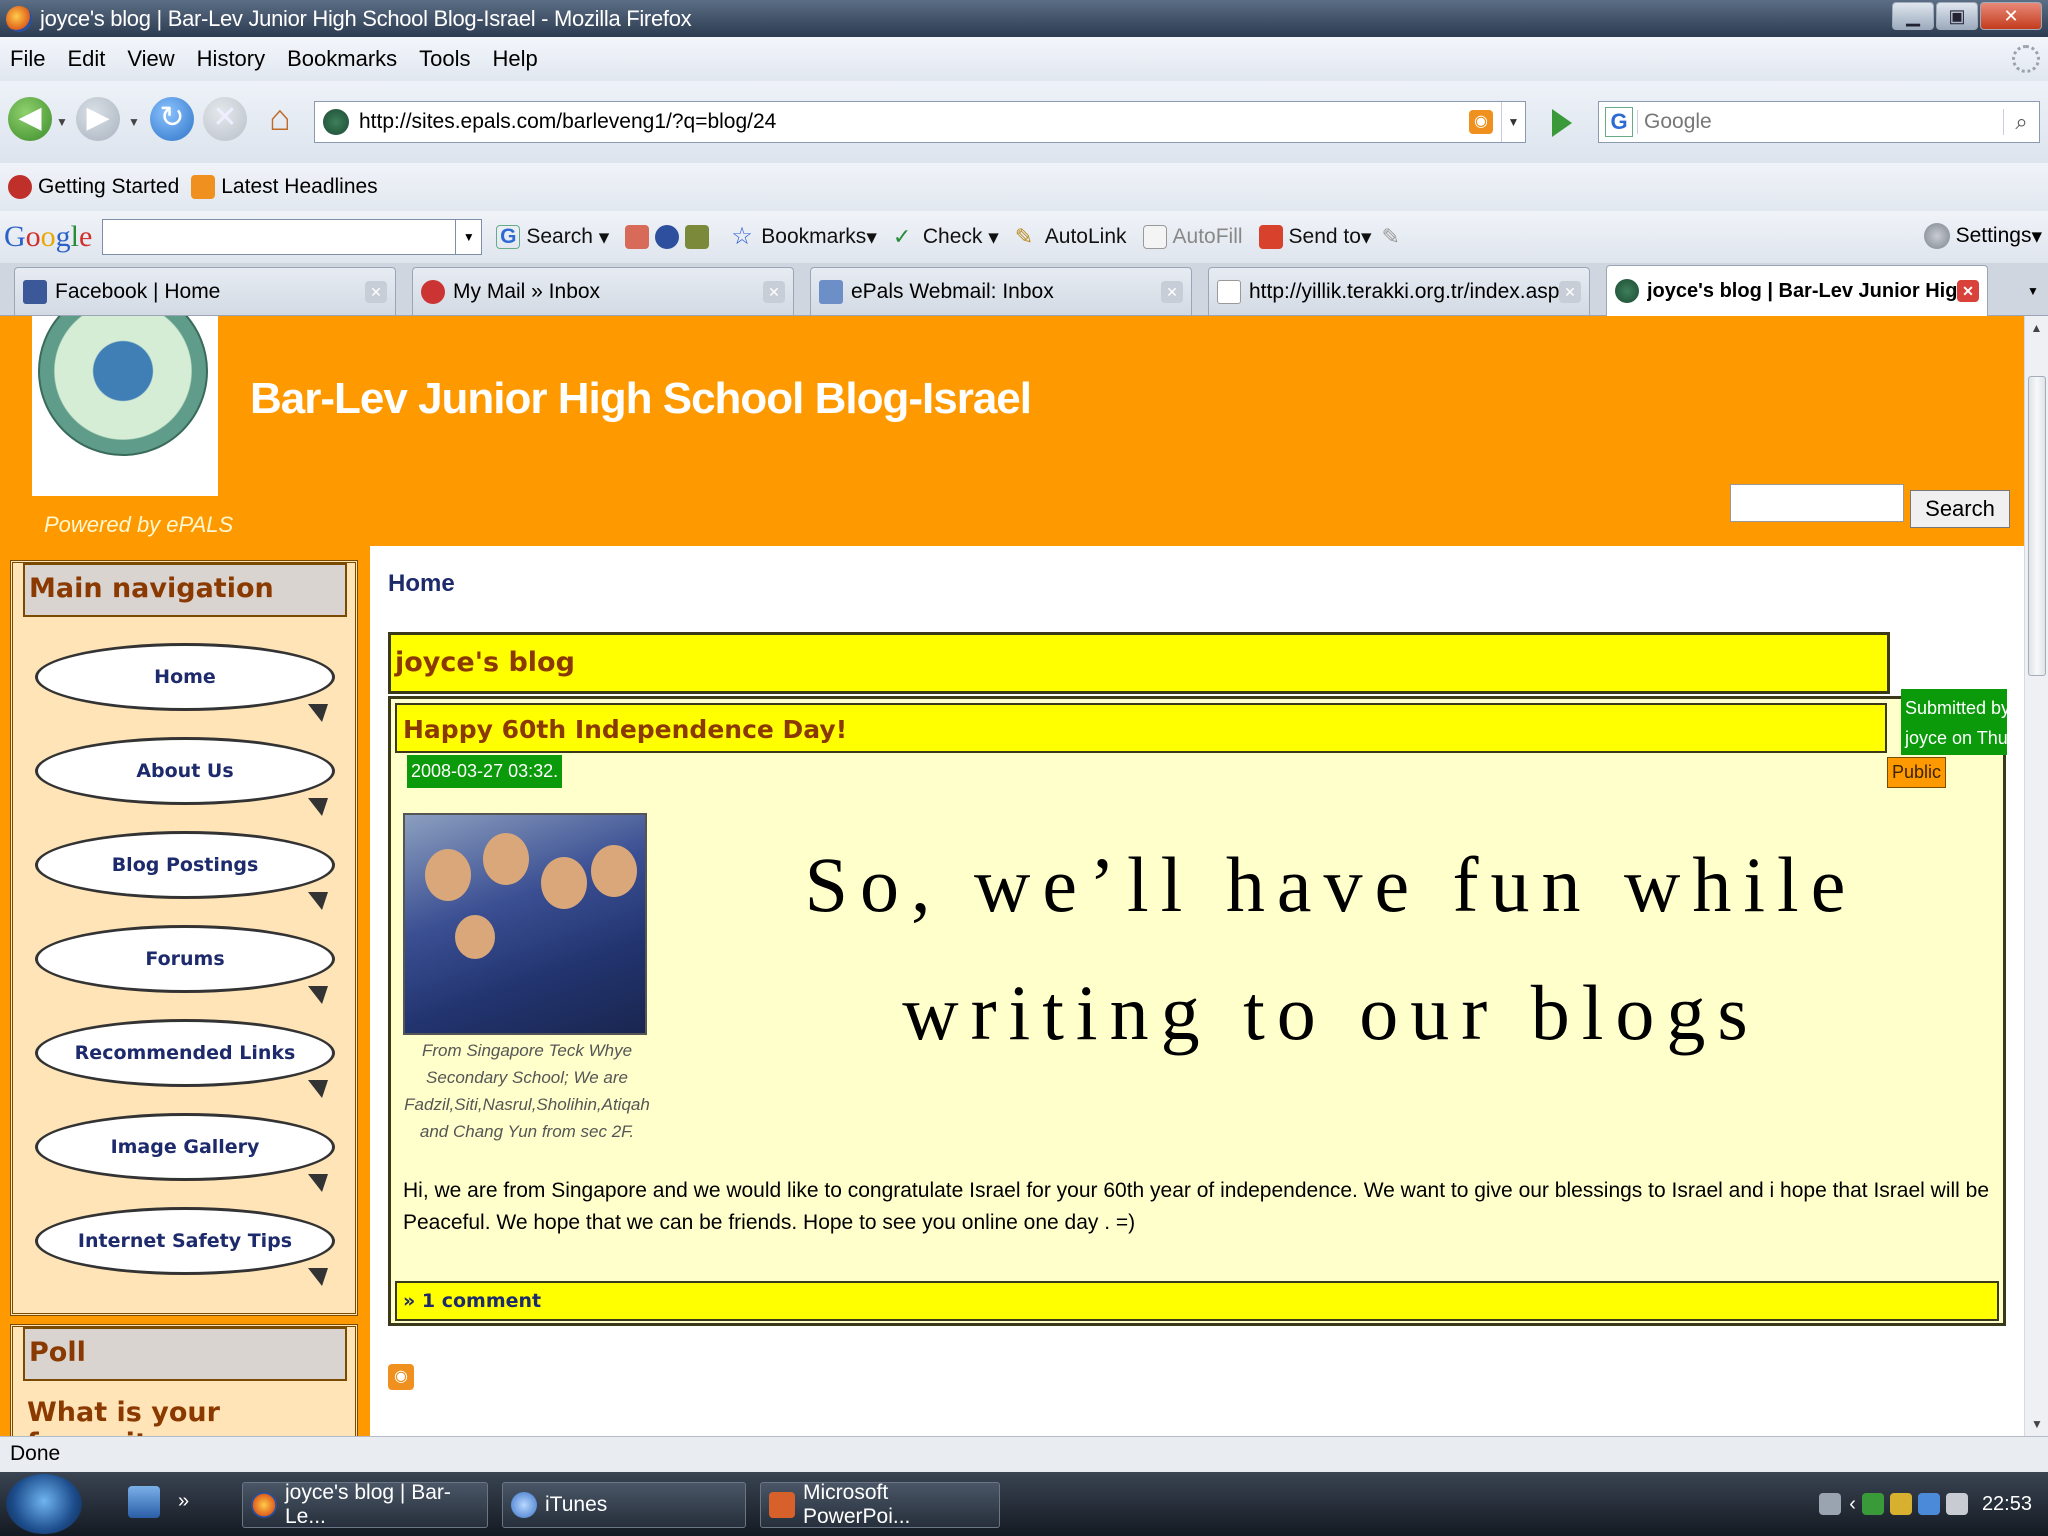 This screenshot has width=2048, height=1536. What do you see at coordinates (1024, 1454) in the screenshot?
I see `status-bar: Done` at bounding box center [1024, 1454].